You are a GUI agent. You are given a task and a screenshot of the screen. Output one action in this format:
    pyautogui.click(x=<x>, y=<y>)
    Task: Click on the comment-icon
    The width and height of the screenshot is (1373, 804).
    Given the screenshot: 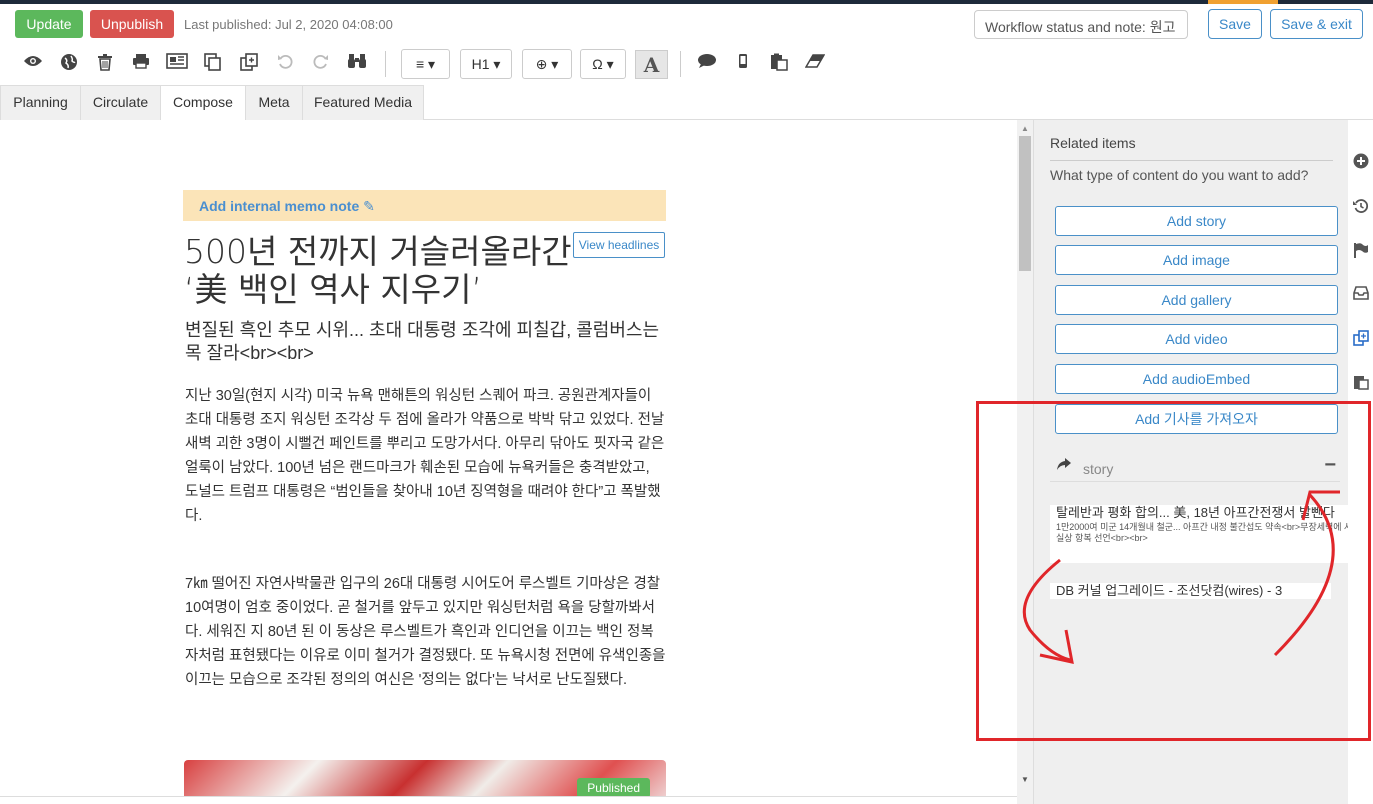 What is the action you would take?
    pyautogui.click(x=707, y=64)
    